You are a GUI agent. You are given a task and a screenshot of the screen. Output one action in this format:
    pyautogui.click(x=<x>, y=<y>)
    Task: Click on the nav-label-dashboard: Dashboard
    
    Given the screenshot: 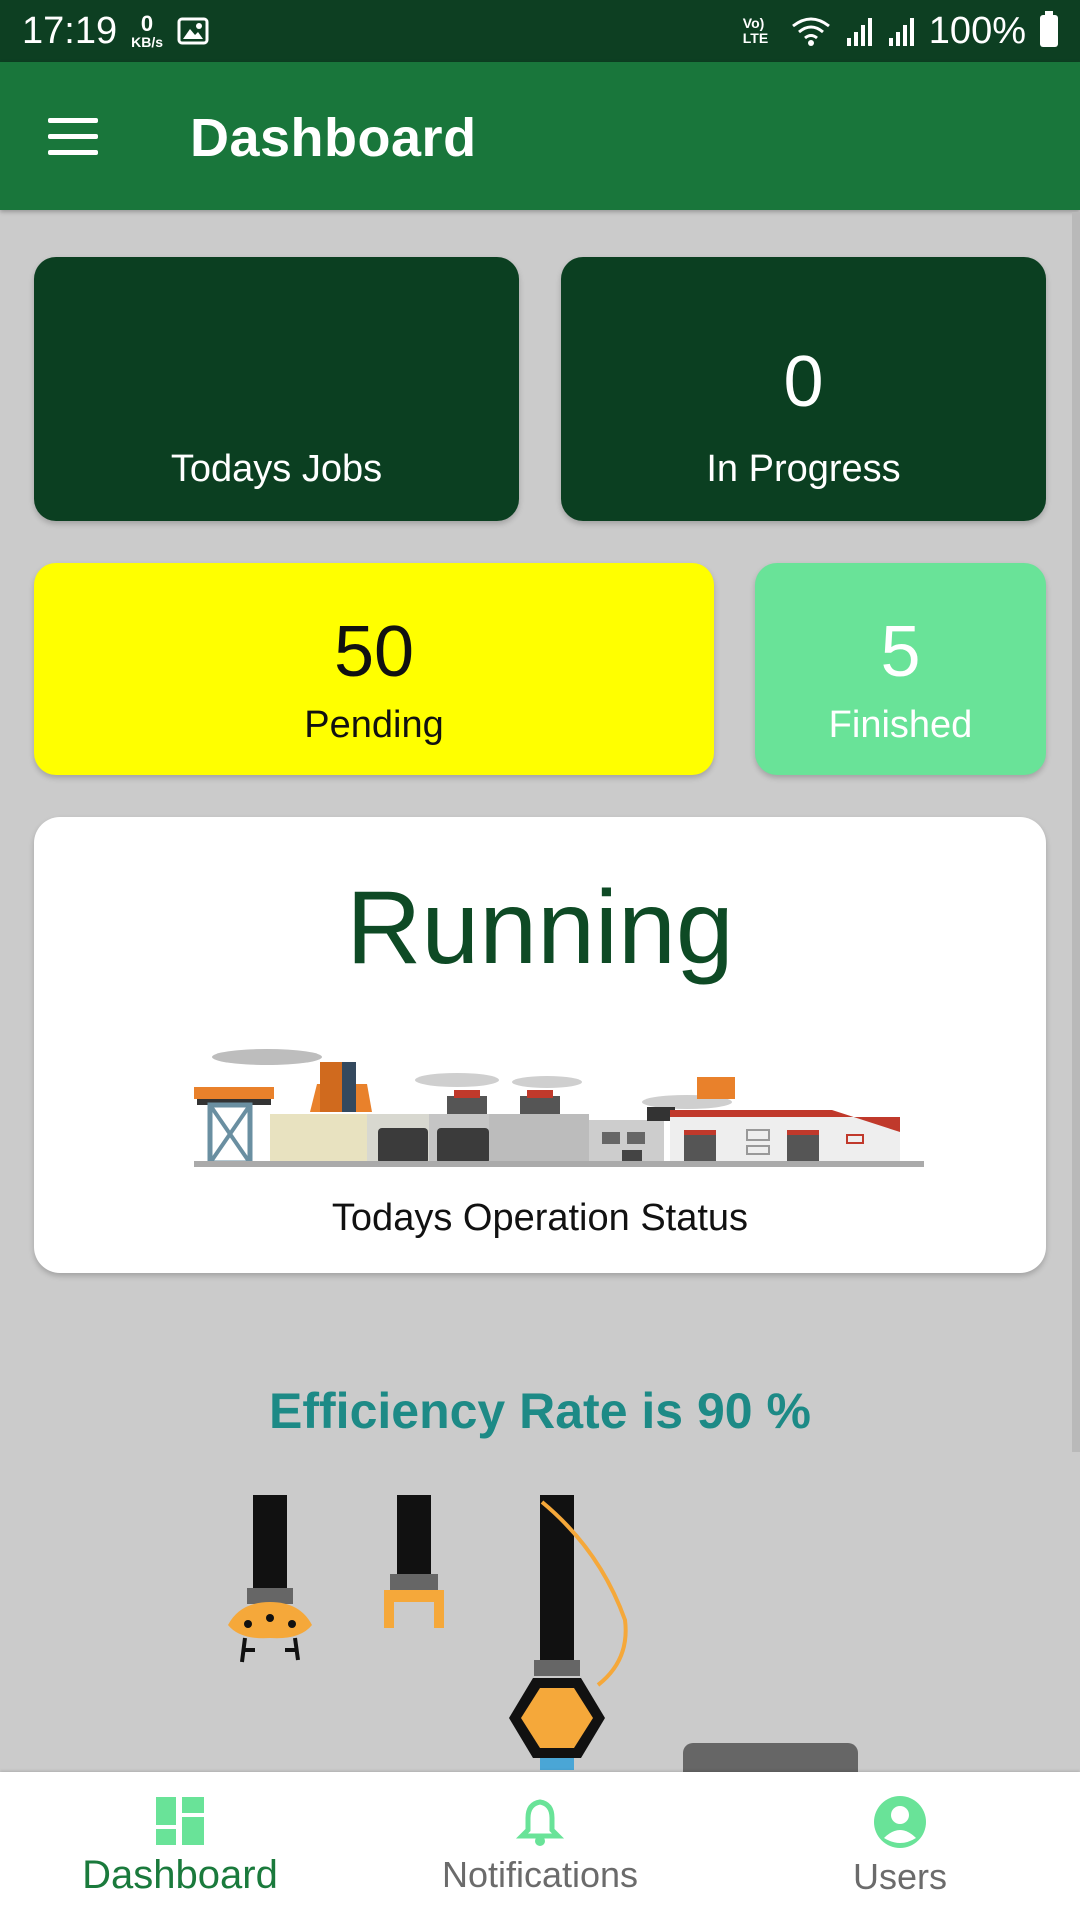 What is the action you would take?
    pyautogui.click(x=180, y=1874)
    